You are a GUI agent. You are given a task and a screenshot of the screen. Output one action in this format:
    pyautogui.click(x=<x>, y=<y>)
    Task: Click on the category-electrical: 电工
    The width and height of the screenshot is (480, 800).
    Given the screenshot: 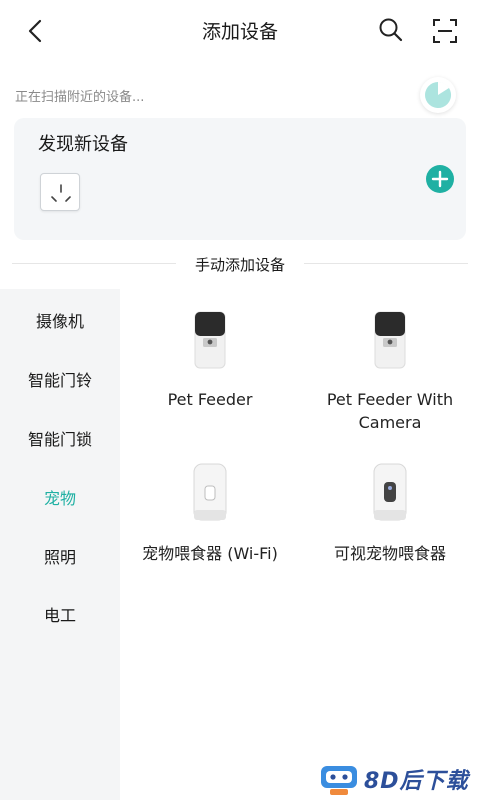 What is the action you would take?
    pyautogui.click(x=60, y=614)
    